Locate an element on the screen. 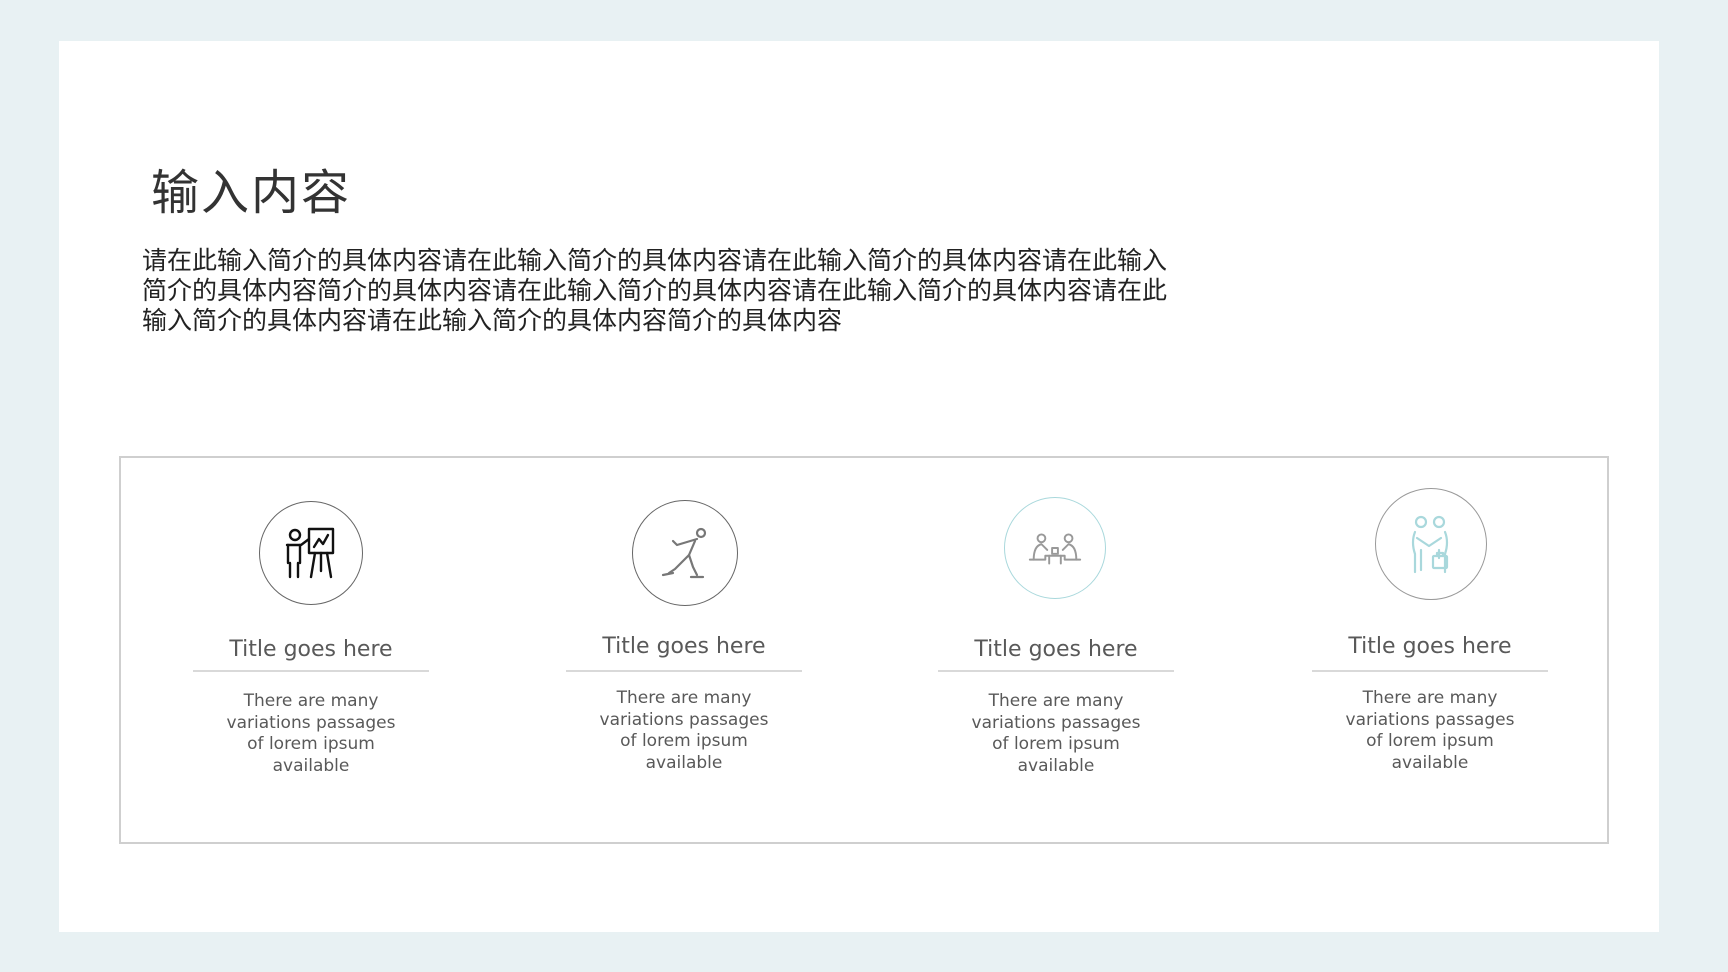 The height and width of the screenshot is (972, 1728). handshake-briefcase-icon is located at coordinates (1431, 544).